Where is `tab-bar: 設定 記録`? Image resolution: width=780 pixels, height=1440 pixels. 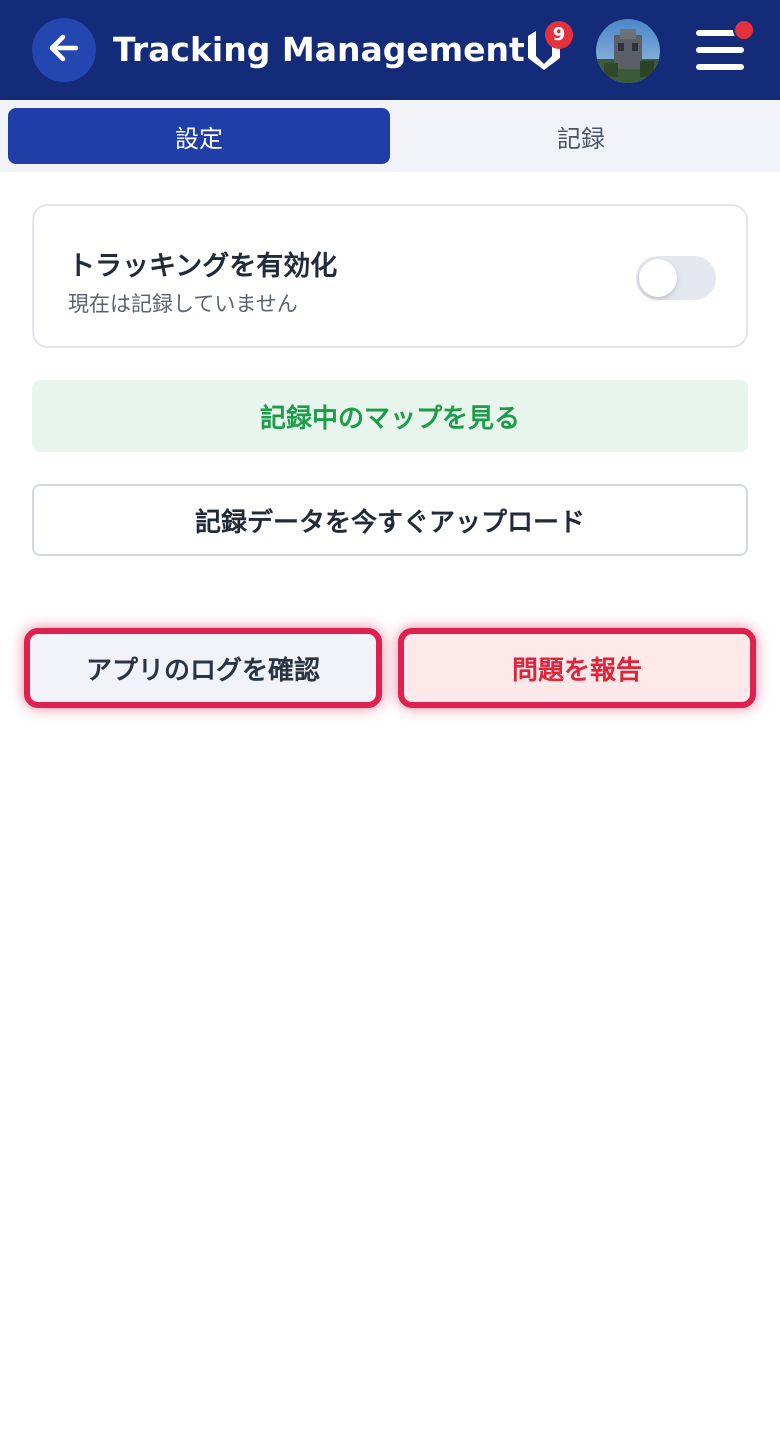
tab-bar: 設定 記録 is located at coordinates (390, 136).